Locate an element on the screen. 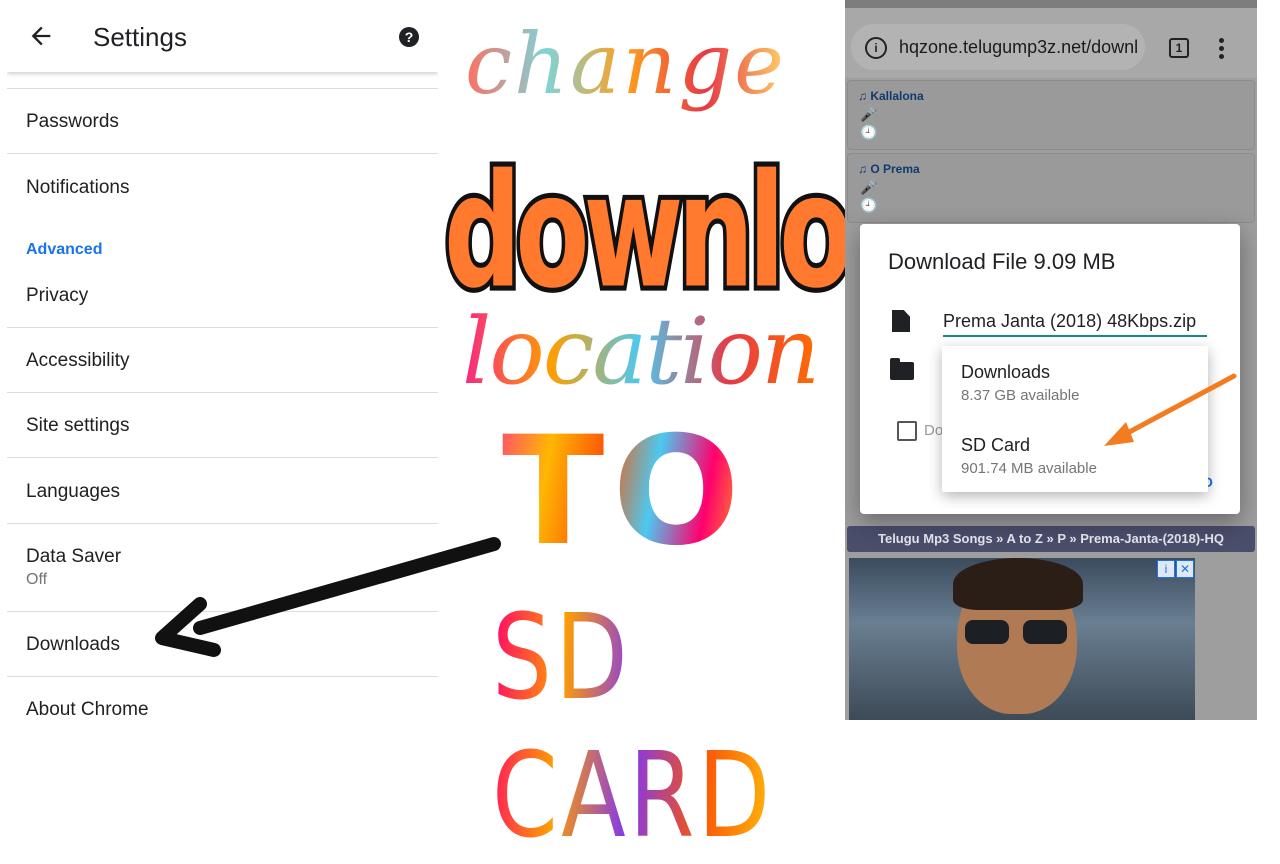 This screenshot has width=1280, height=864. folder-icon is located at coordinates (902, 369).